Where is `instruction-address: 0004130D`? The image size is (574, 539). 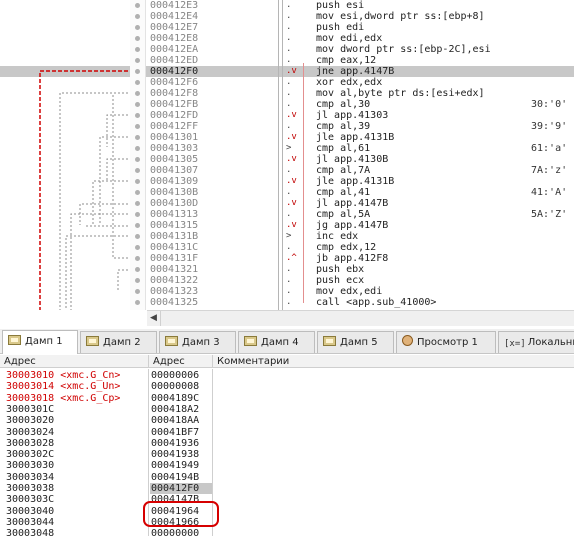
instruction-address: 0004130D is located at coordinates (174, 203).